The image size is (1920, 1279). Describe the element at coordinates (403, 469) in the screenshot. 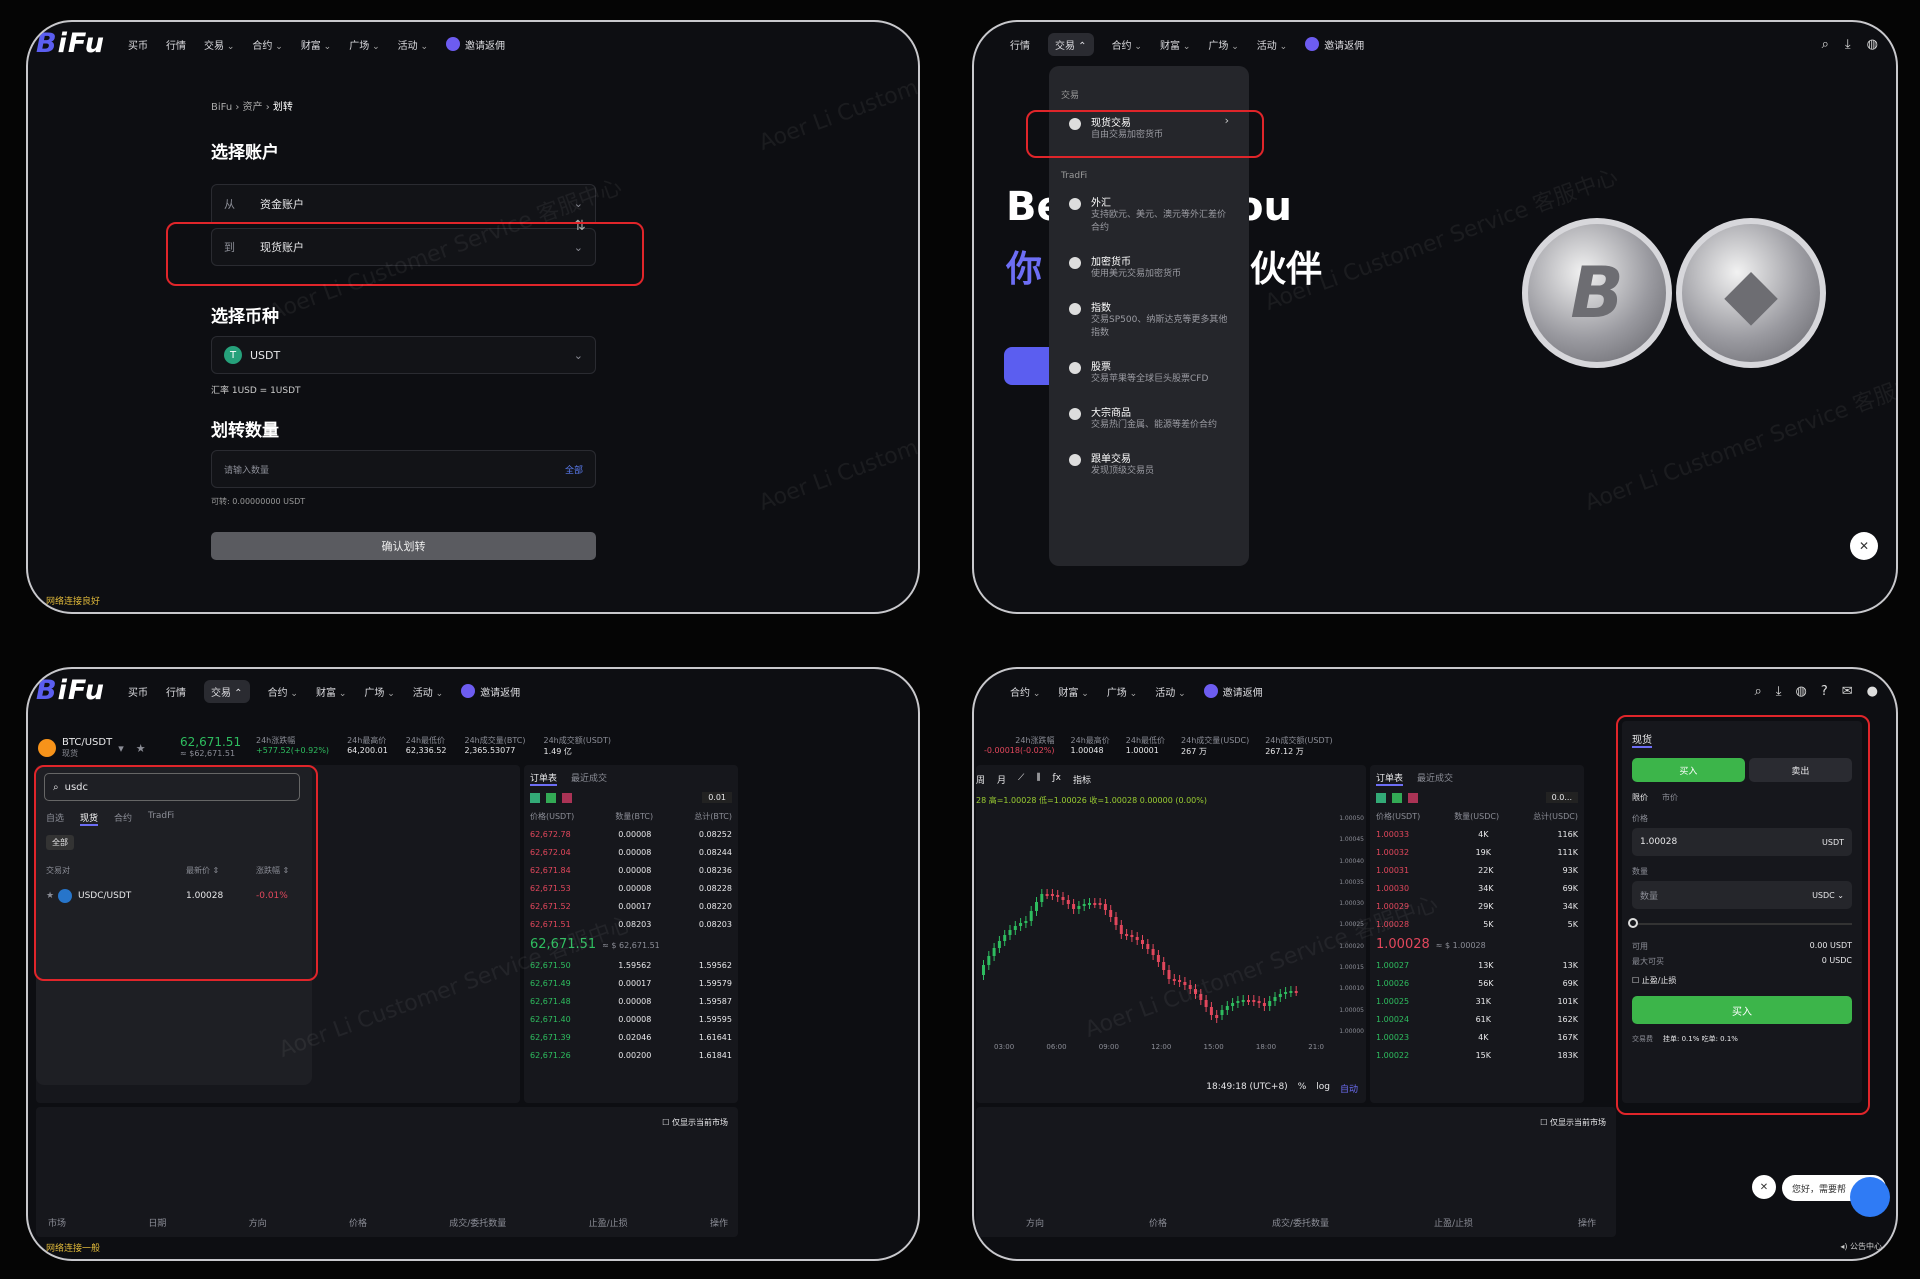

I see `amount-input: 请输入数量 全部` at that location.